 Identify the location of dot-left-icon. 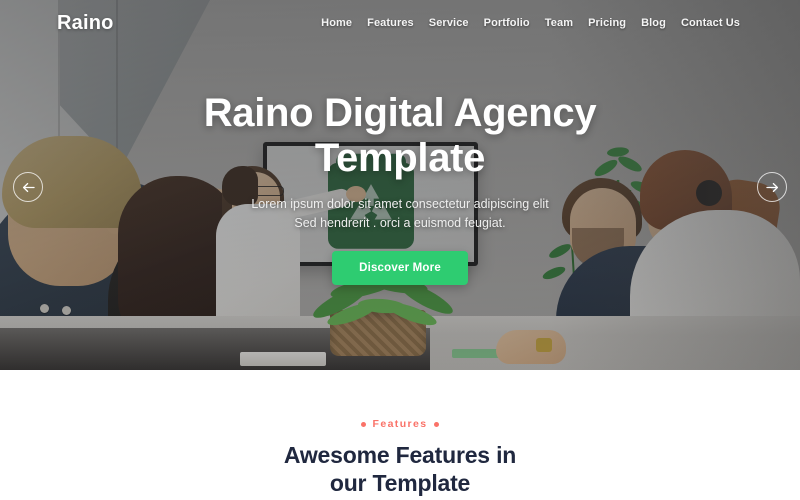
(363, 424).